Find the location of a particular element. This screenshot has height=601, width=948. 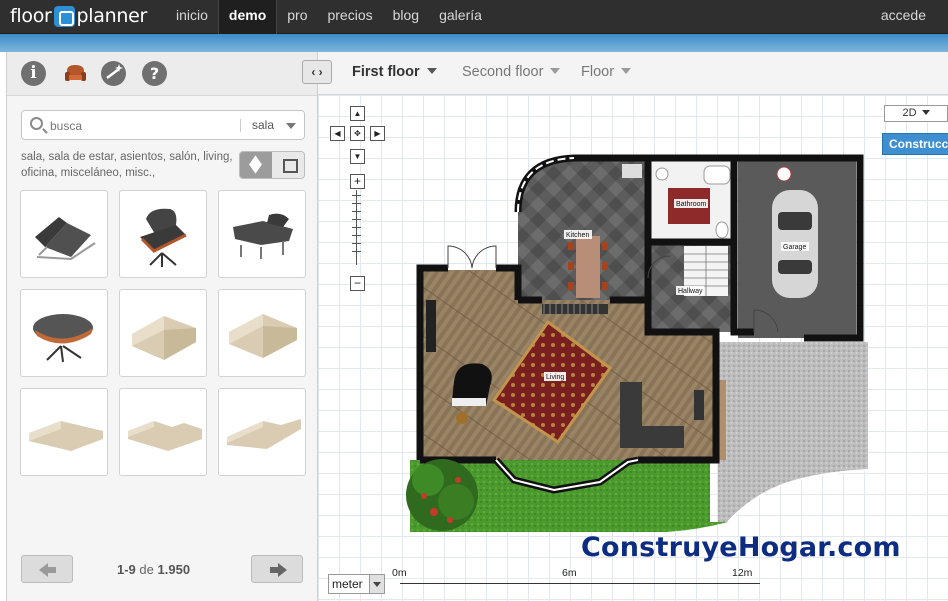

search-icon is located at coordinates (36, 123).